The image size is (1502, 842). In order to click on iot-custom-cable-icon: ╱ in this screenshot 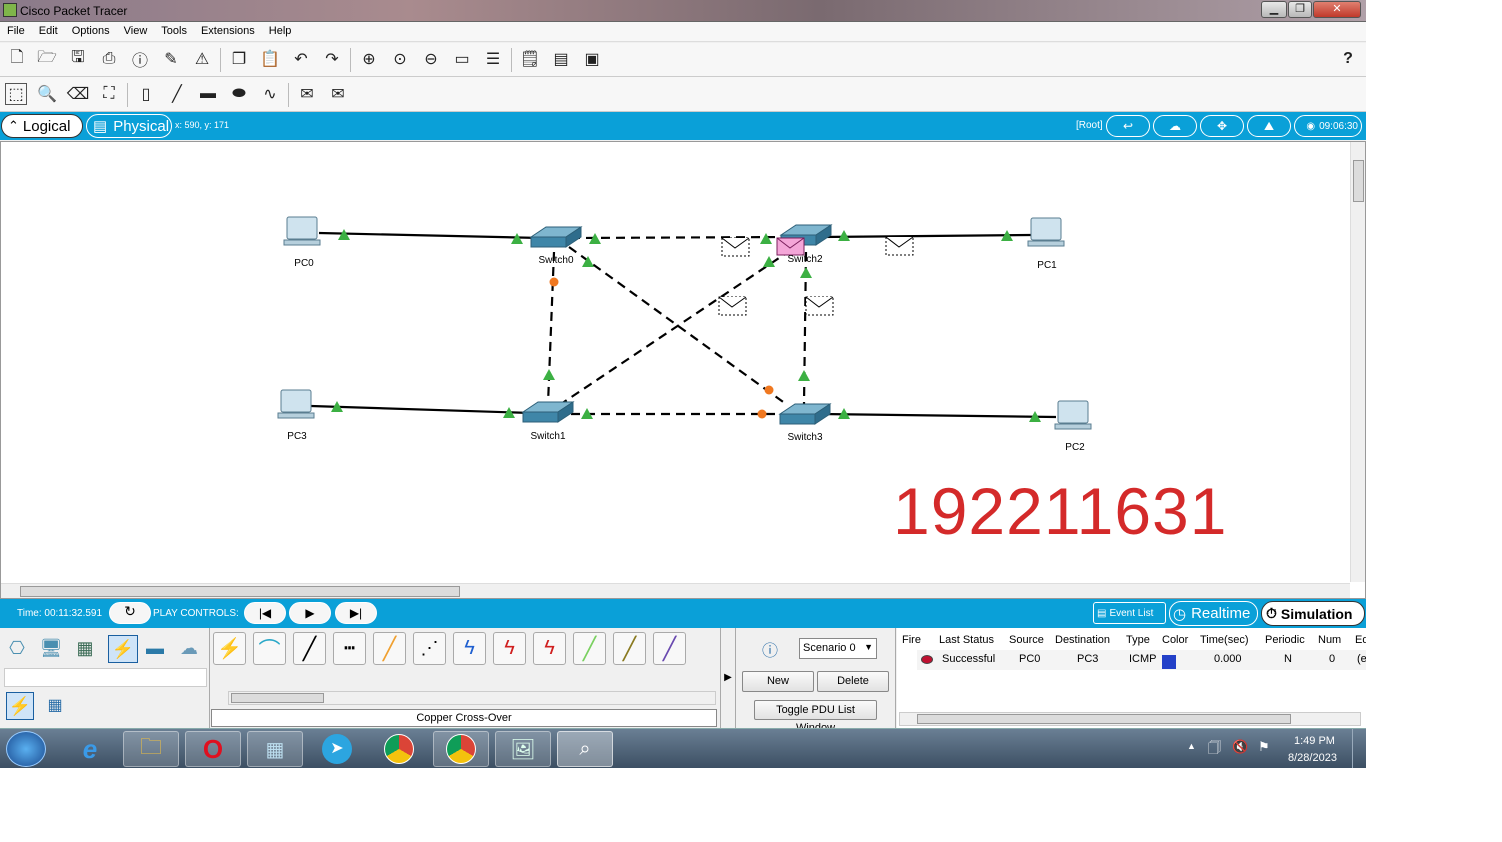, I will do `click(629, 648)`.